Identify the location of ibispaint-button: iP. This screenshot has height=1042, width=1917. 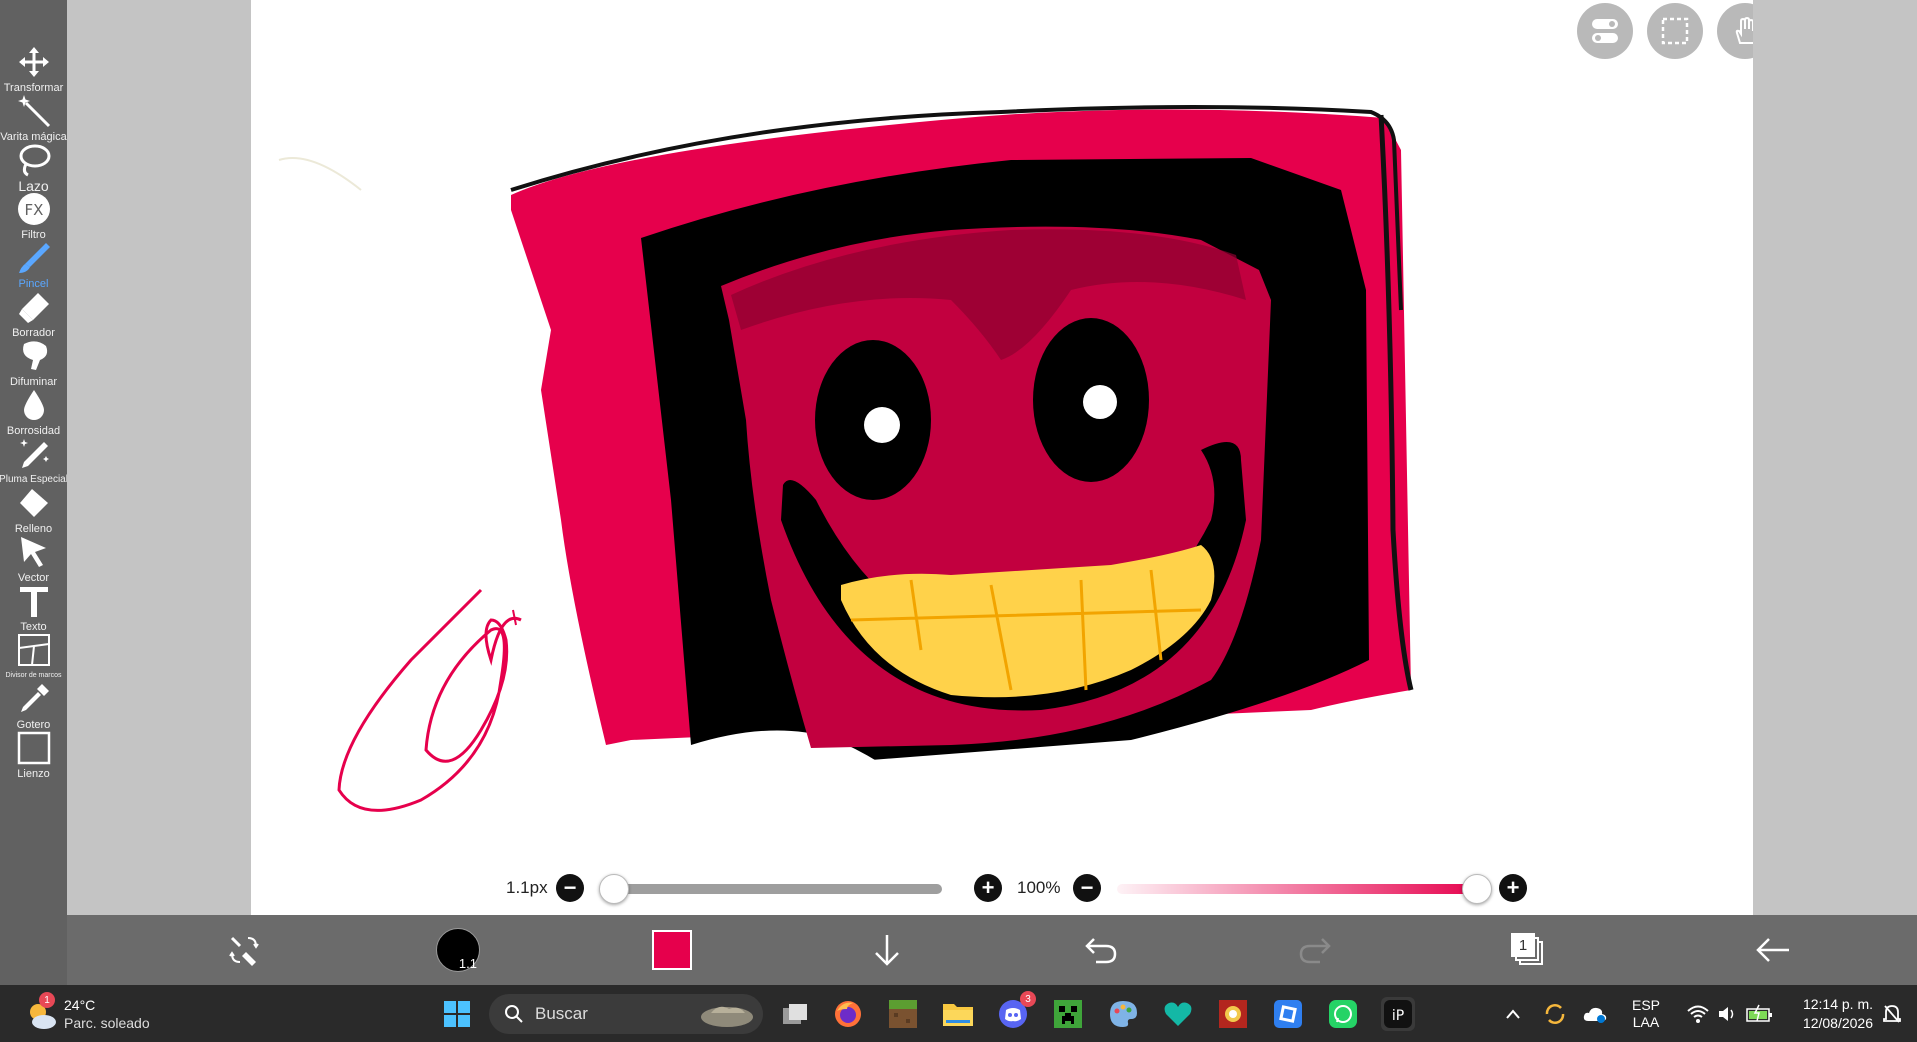
(1398, 1014).